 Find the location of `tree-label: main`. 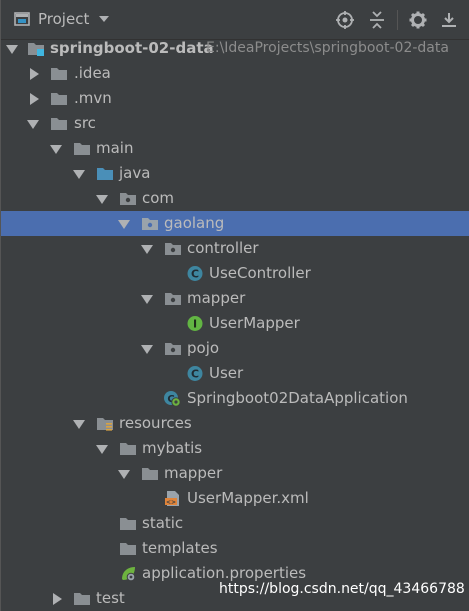

tree-label: main is located at coordinates (115, 148).